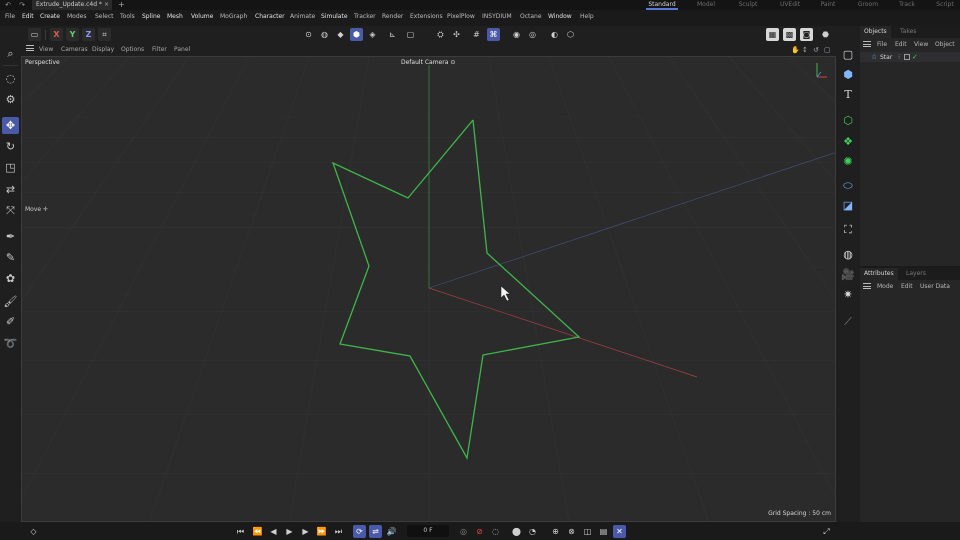  Describe the element at coordinates (10, 167) in the screenshot. I see `scale-tool-icon: ◳` at that location.